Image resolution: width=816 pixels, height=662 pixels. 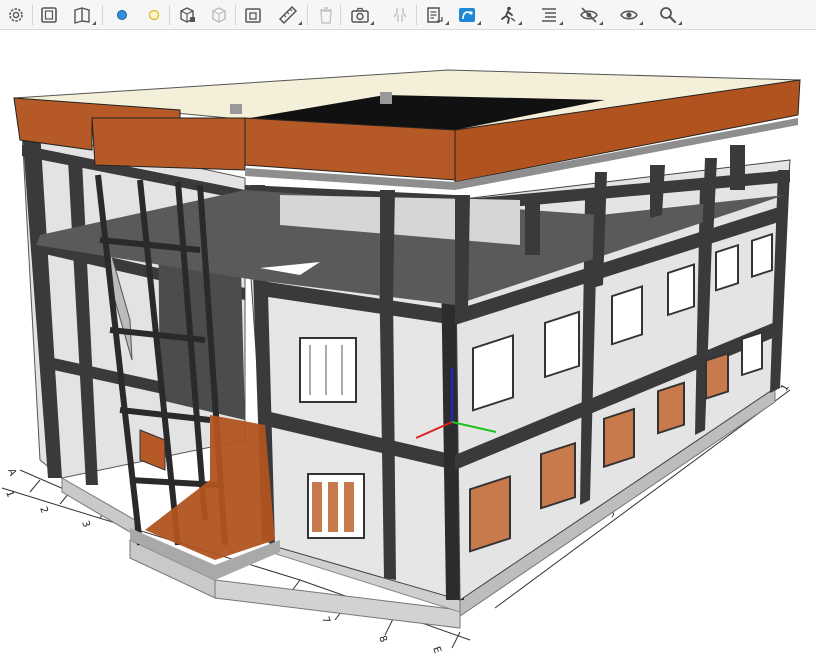 I want to click on yellow-circle-icon, so click(x=154, y=15).